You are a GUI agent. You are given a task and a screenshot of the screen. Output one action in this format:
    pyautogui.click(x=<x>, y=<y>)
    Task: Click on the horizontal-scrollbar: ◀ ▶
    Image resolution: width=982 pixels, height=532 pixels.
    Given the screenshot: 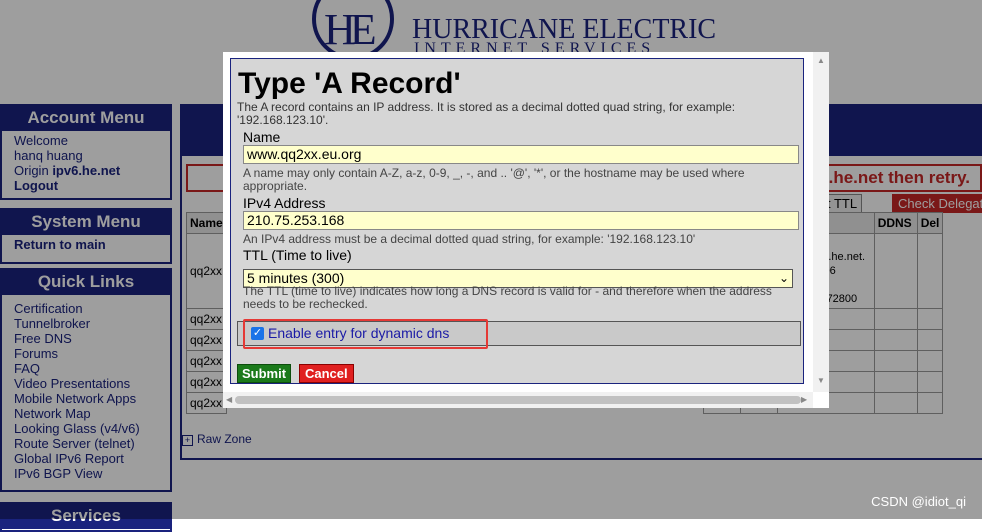 What is the action you would take?
    pyautogui.click(x=518, y=400)
    